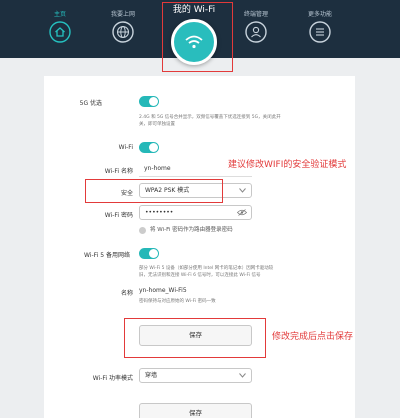  What do you see at coordinates (242, 212) in the screenshot?
I see `eye-hidden-icon` at bounding box center [242, 212].